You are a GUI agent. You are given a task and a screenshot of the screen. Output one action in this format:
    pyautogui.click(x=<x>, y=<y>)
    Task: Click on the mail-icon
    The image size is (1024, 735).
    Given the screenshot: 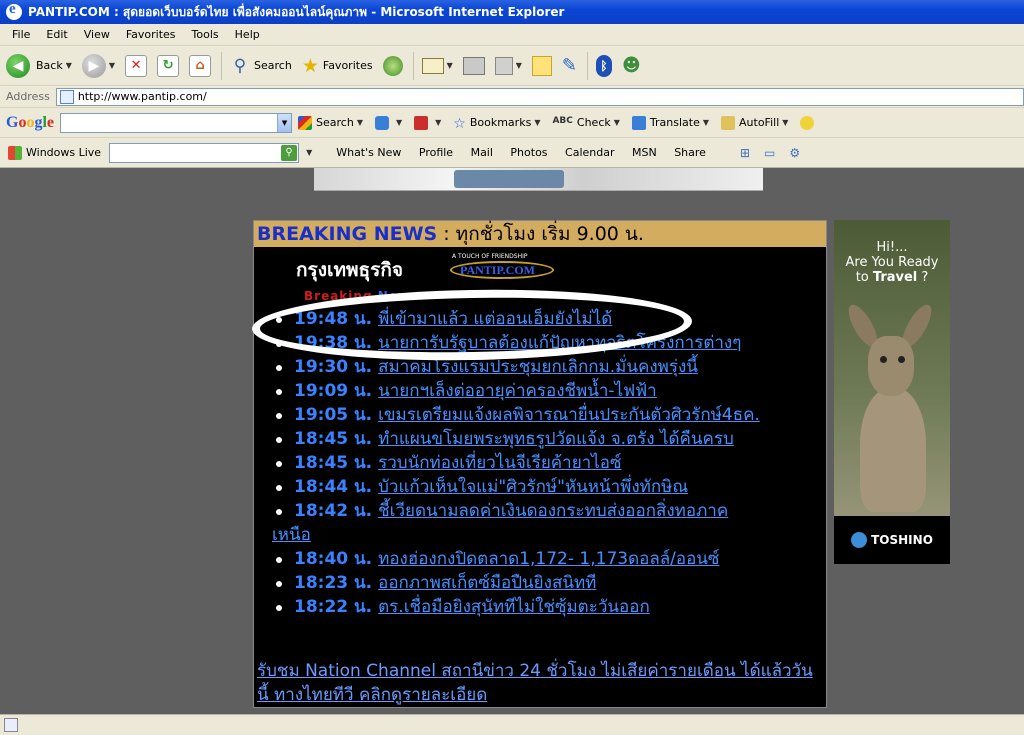 What is the action you would take?
    pyautogui.click(x=432, y=65)
    